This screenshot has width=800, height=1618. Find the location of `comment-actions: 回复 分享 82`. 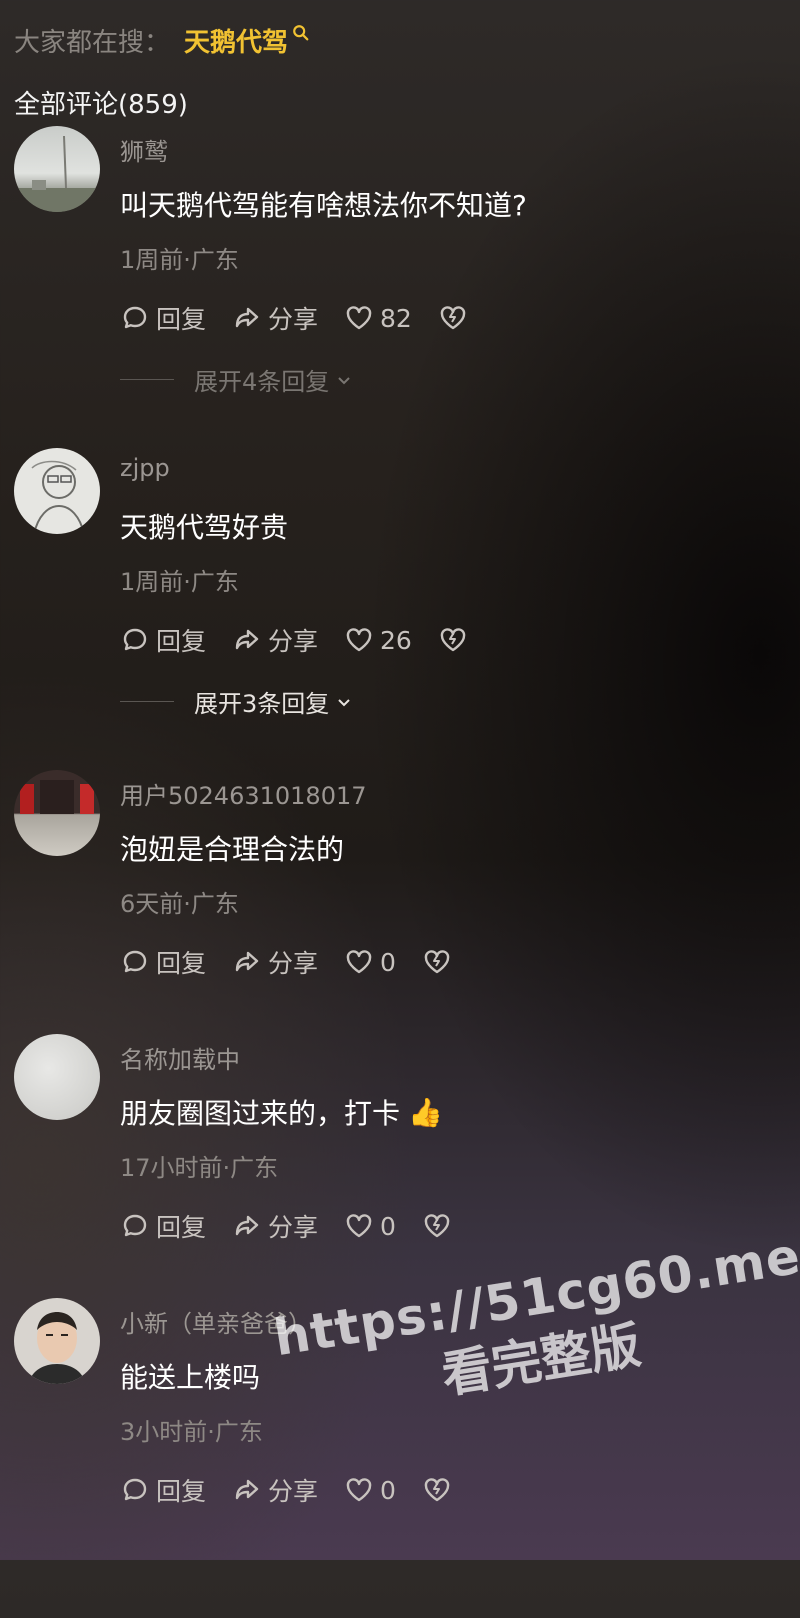

comment-actions: 回复 分享 82 is located at coordinates (307, 318).